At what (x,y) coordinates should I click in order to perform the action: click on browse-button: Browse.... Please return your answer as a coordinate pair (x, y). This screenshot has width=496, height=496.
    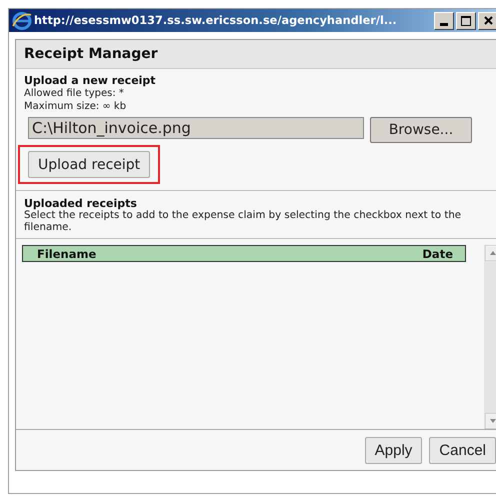
    Looking at the image, I should click on (421, 130).